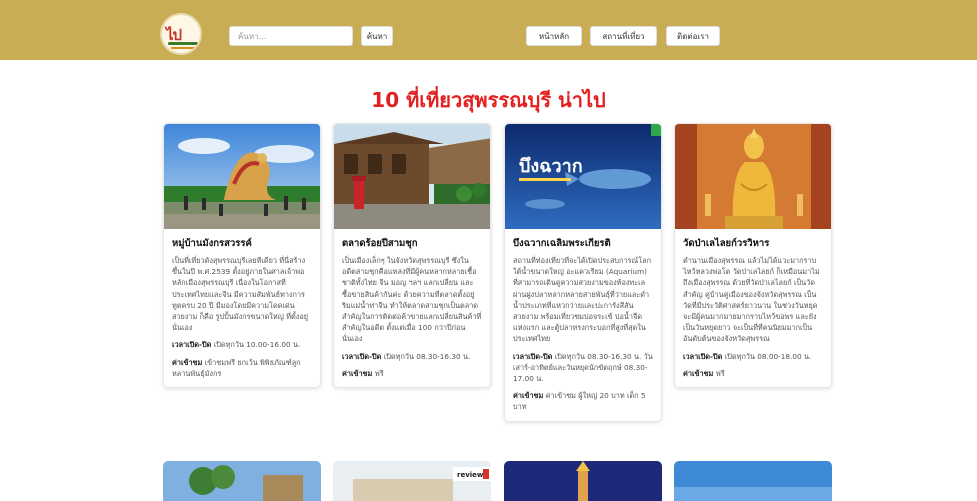 This screenshot has width=977, height=501. Describe the element at coordinates (551, 166) in the screenshot. I see `image-caption: บึงฉวาก` at that location.